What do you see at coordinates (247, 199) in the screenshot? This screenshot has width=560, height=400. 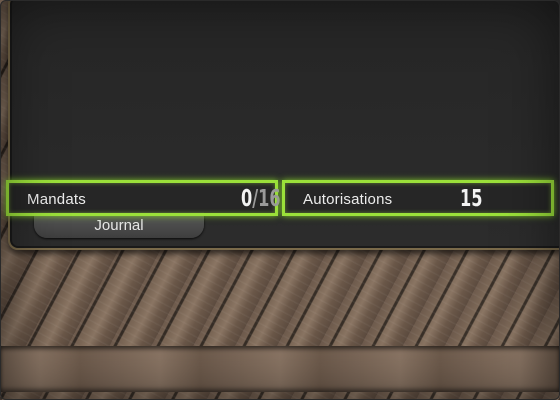 I see `mandats-current: 0` at bounding box center [247, 199].